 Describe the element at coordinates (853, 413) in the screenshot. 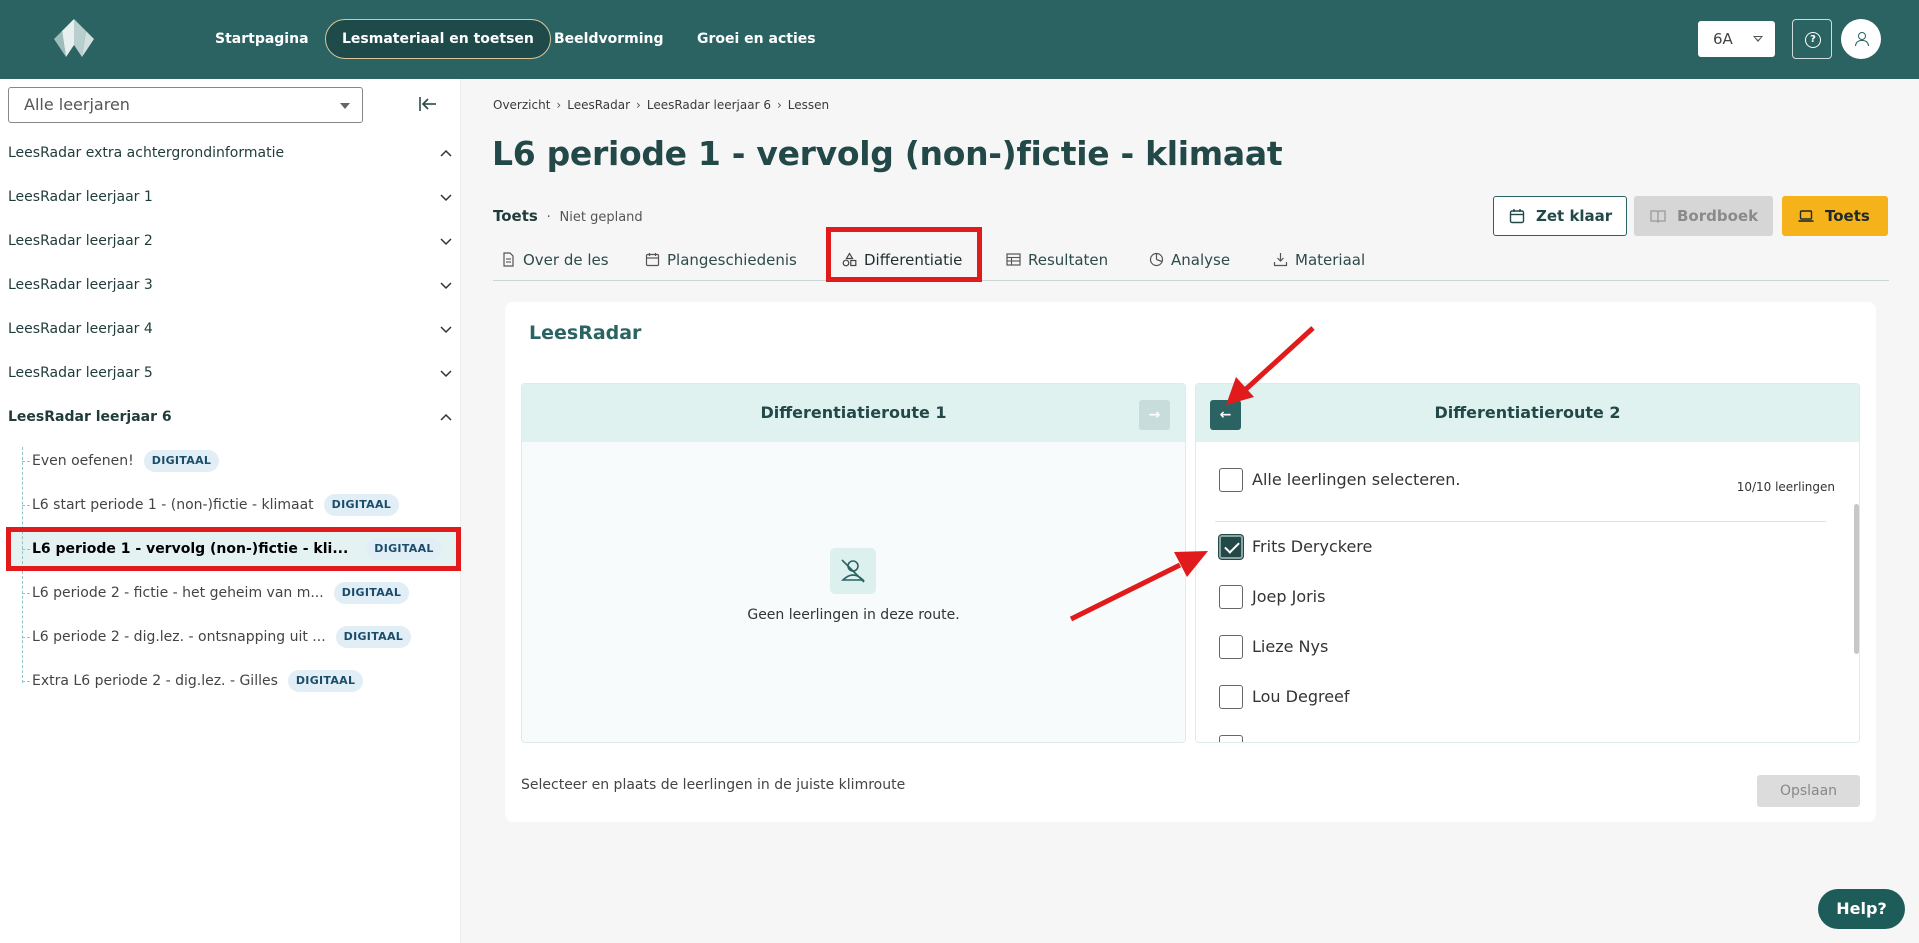

I see `route-header: Differentiatieroute 1 →` at that location.